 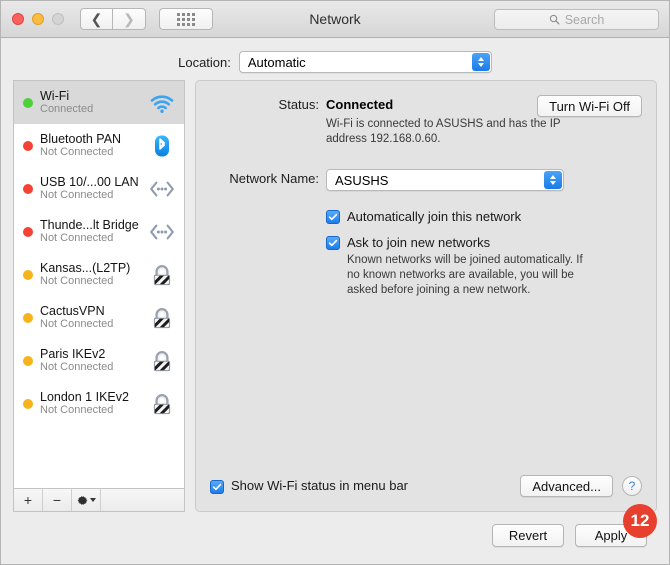 I want to click on interface-name: Kansas...(L2TP), so click(x=85, y=268).